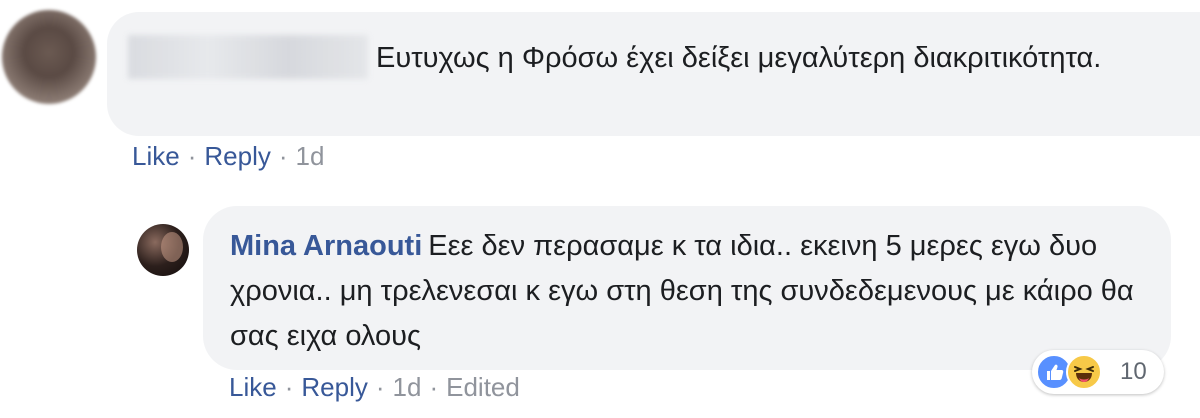 This screenshot has height=418, width=1200. What do you see at coordinates (326, 246) in the screenshot?
I see `author-name: Mina Arnaouti` at bounding box center [326, 246].